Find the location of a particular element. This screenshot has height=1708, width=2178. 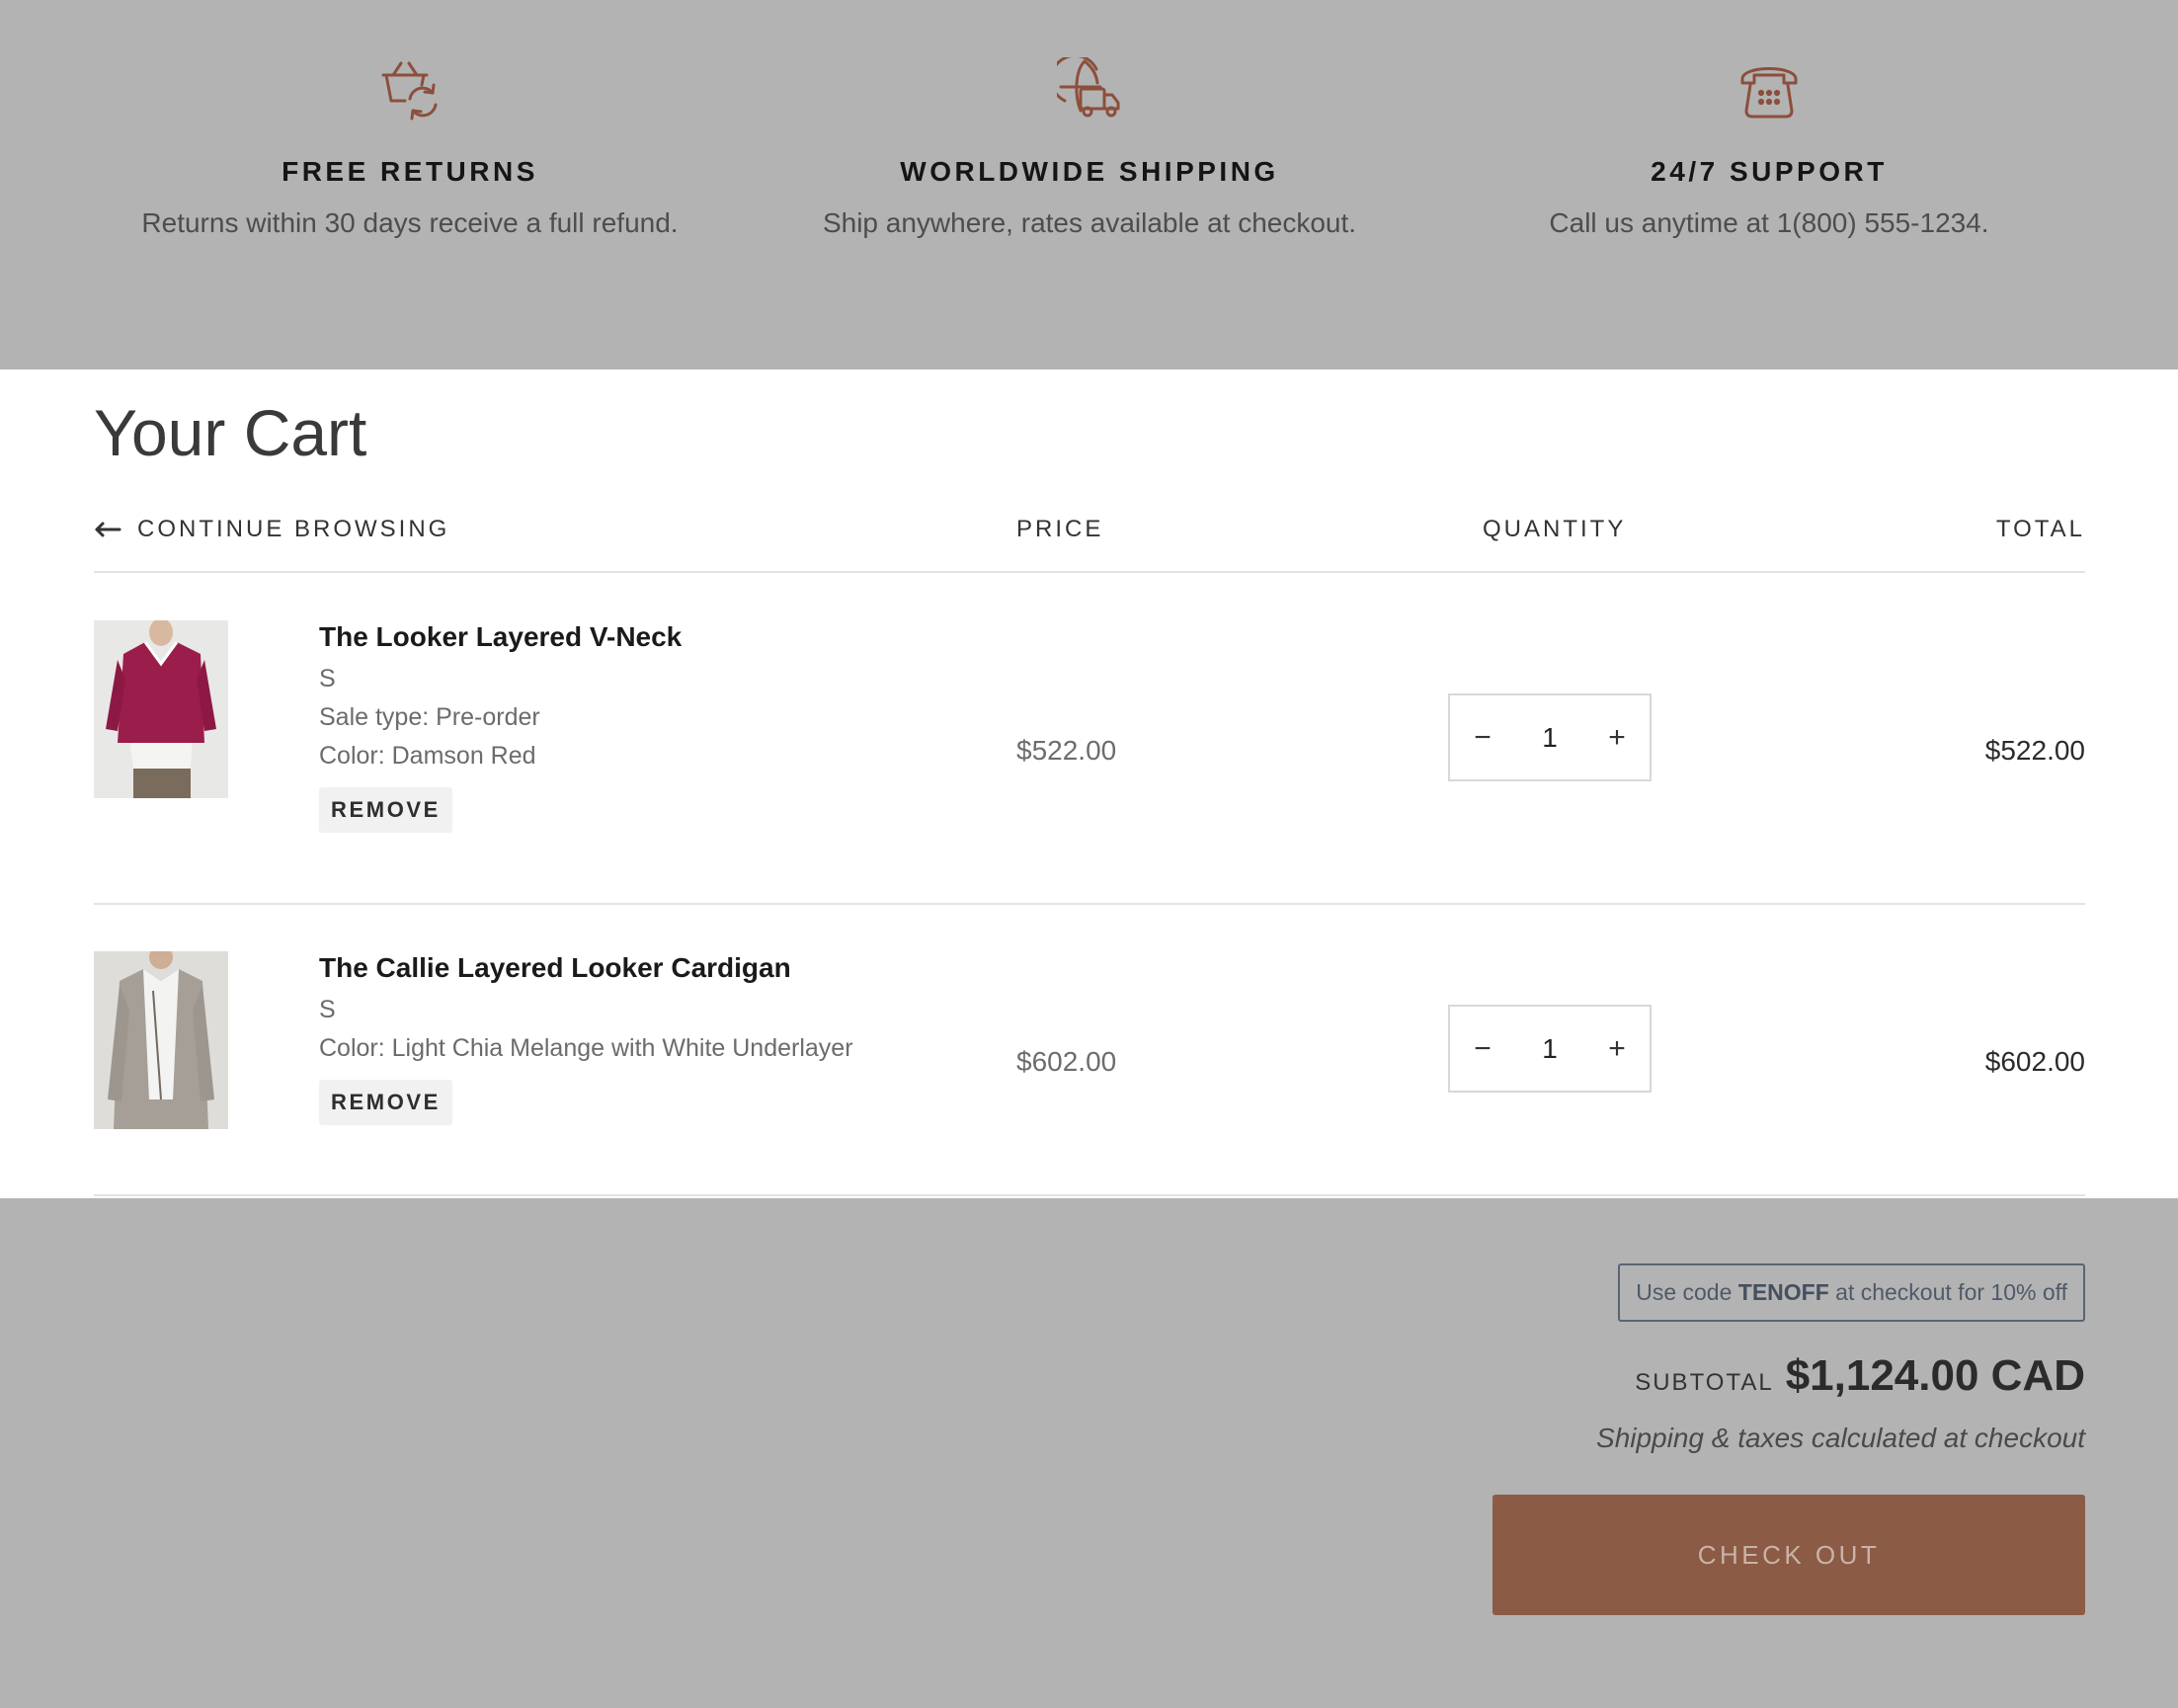

subtotal-value: $1,124.00 CAD is located at coordinates (1935, 1375).